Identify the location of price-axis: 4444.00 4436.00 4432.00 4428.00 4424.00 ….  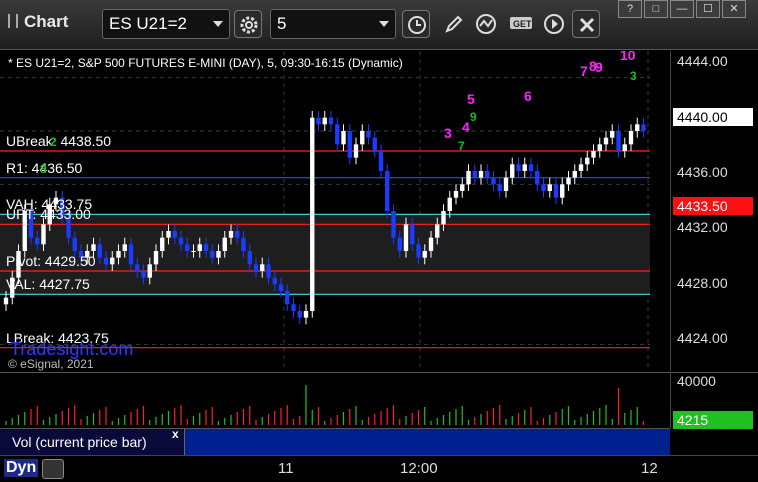
(714, 211).